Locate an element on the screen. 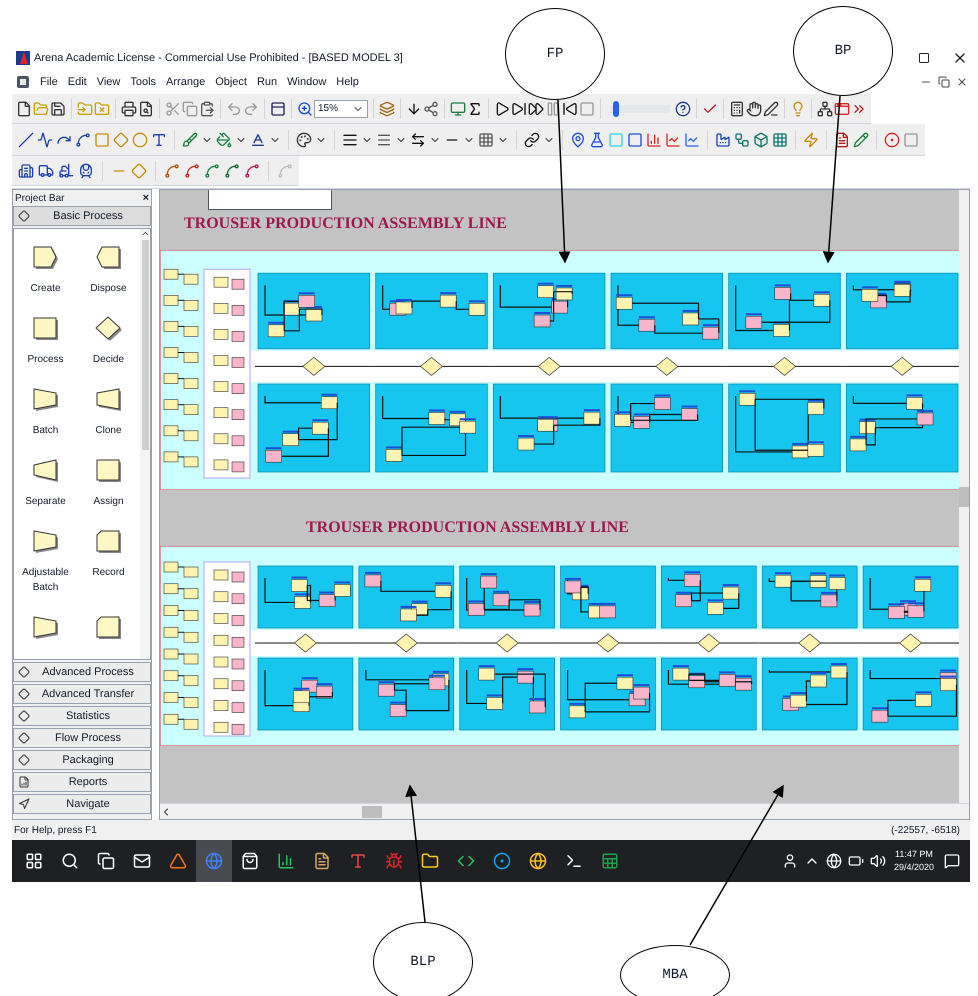 The width and height of the screenshot is (978, 996). printer-icon is located at coordinates (129, 108).